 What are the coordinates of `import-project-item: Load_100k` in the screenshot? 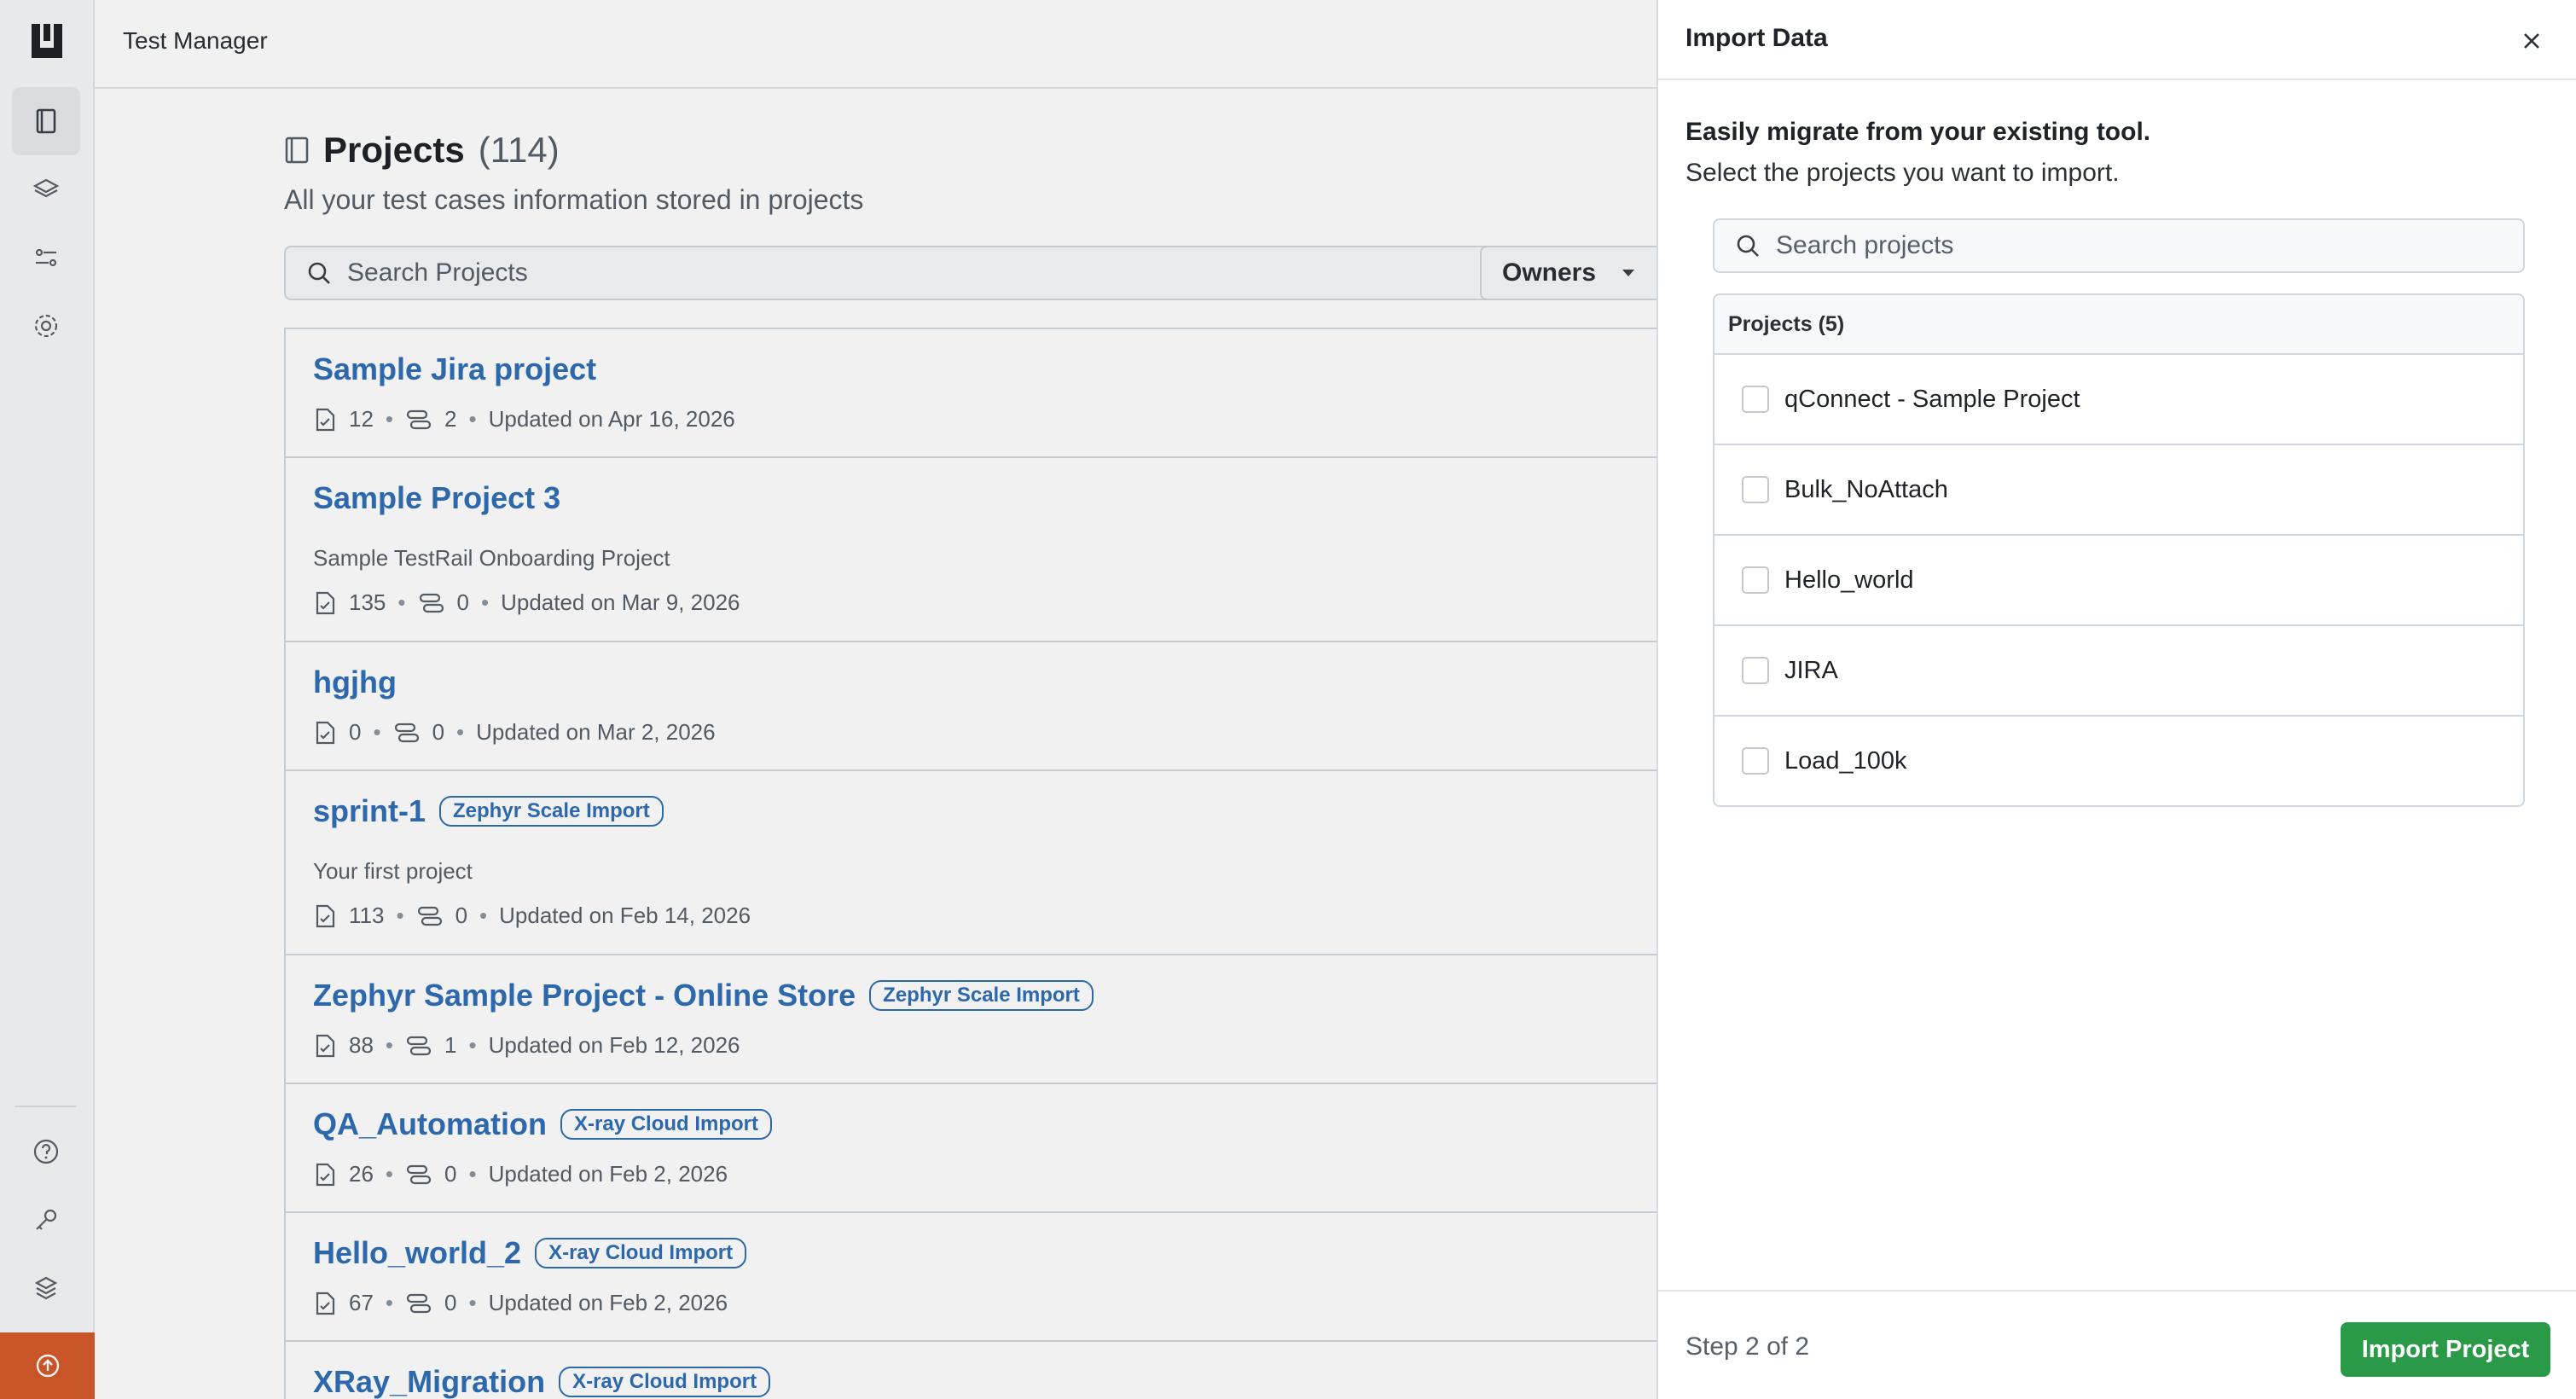 It's located at (2118, 761).